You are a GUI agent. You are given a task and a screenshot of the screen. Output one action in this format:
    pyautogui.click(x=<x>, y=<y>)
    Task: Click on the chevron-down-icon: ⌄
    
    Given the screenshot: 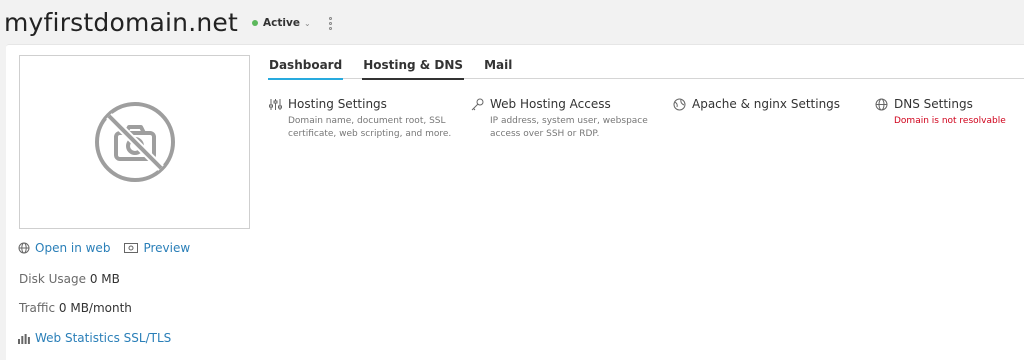 What is the action you would take?
    pyautogui.click(x=307, y=23)
    